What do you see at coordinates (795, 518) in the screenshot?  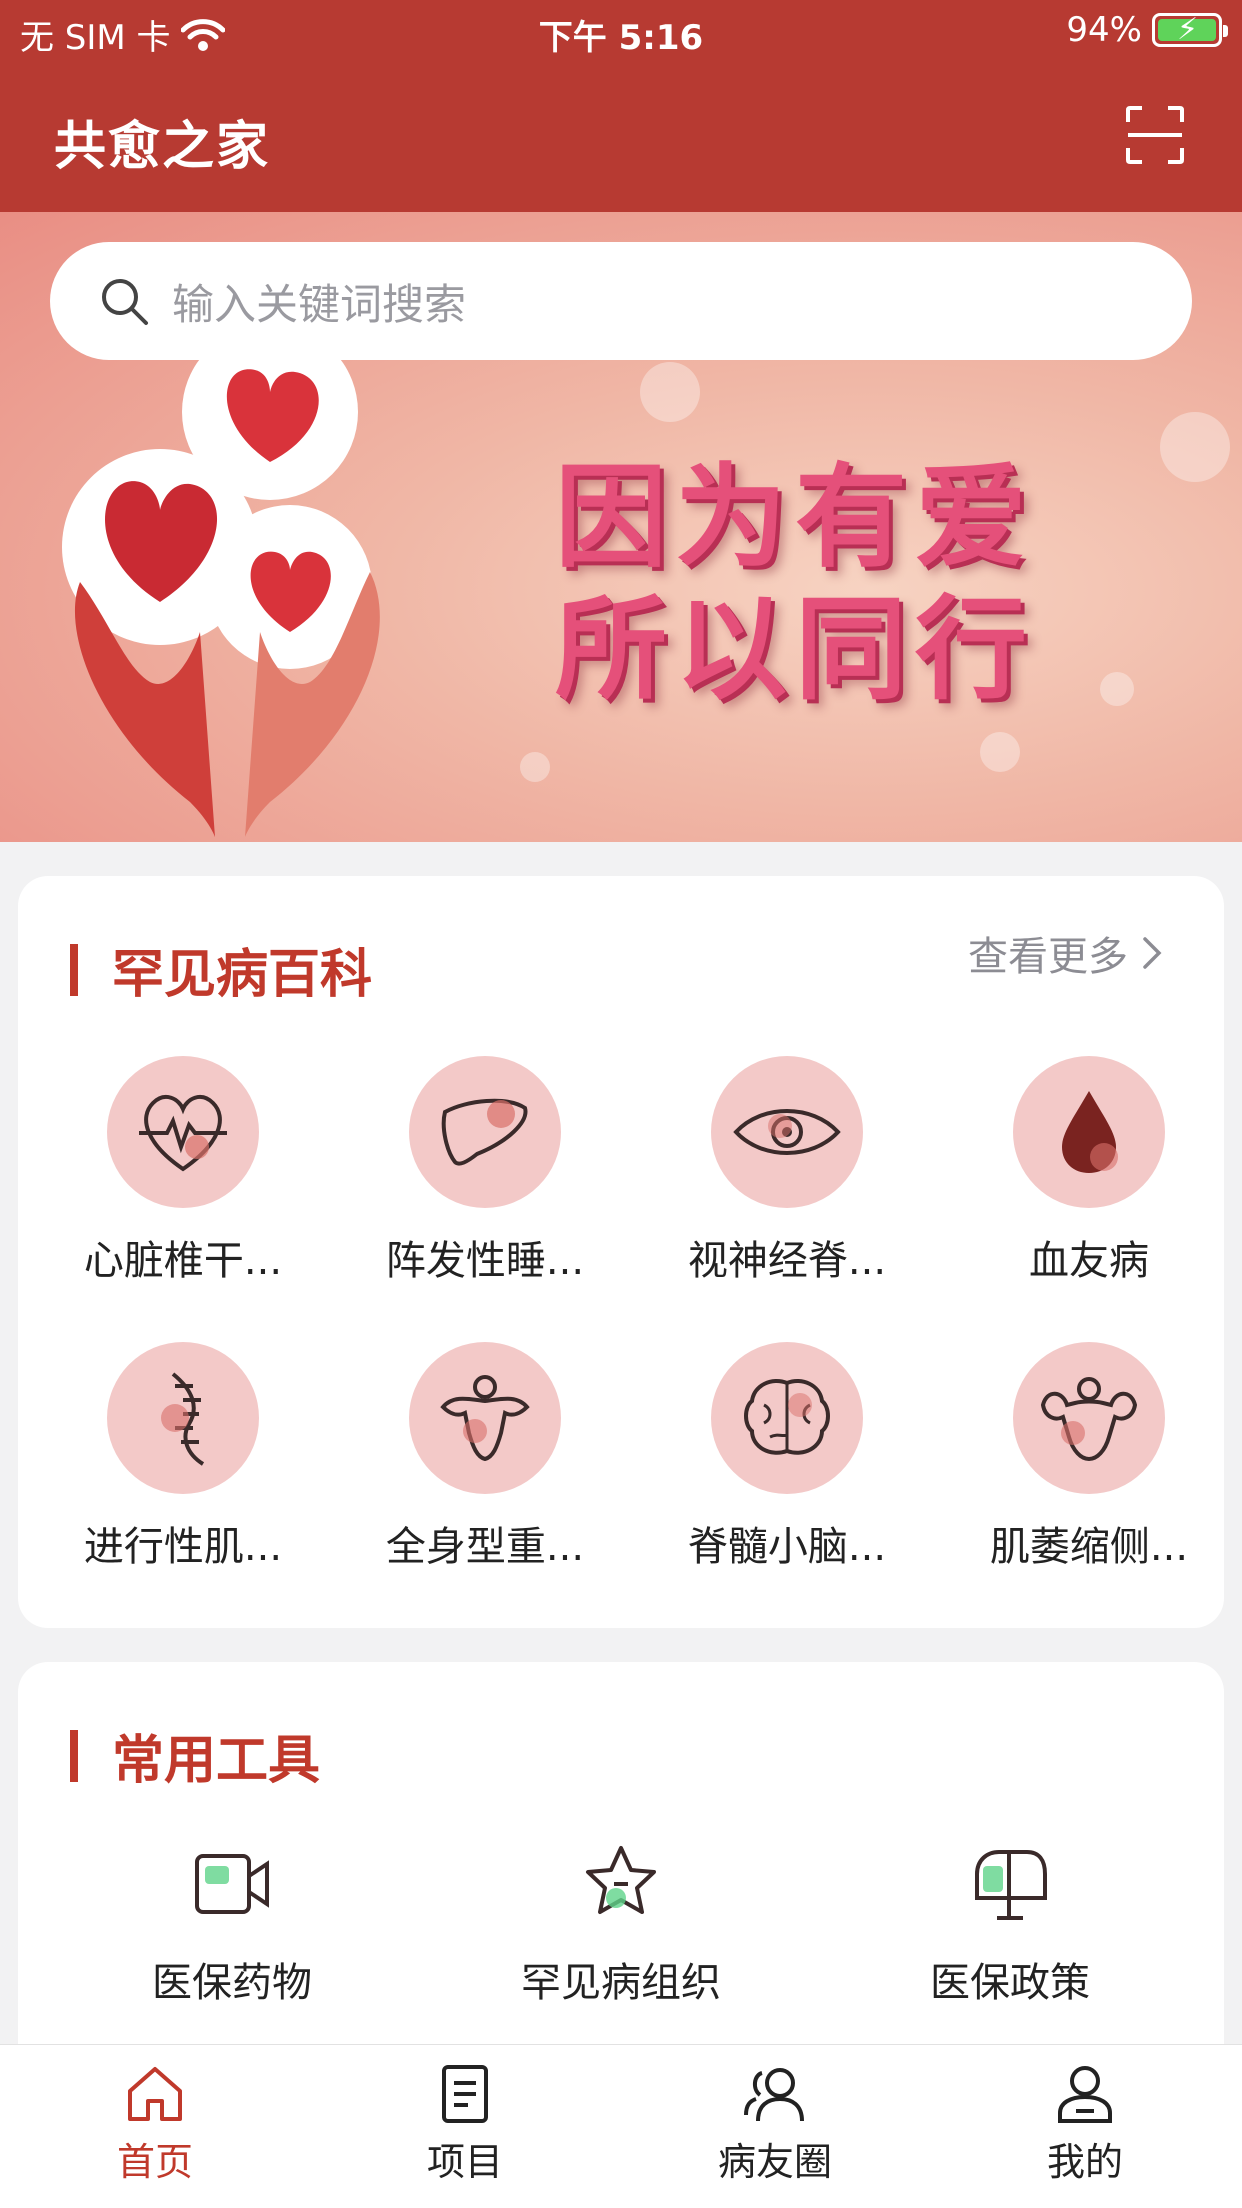 I see `banner-slogan-line1: 因为有爱` at bounding box center [795, 518].